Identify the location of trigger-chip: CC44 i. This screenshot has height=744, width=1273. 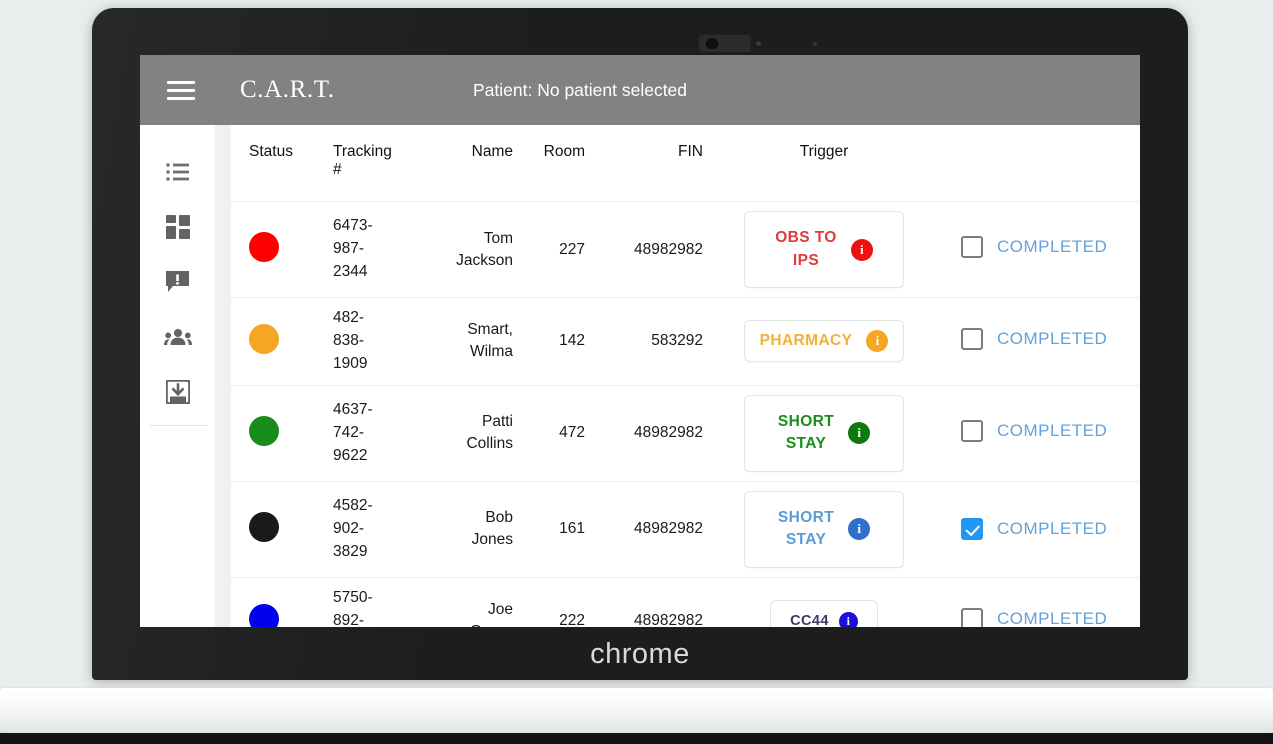
(824, 613).